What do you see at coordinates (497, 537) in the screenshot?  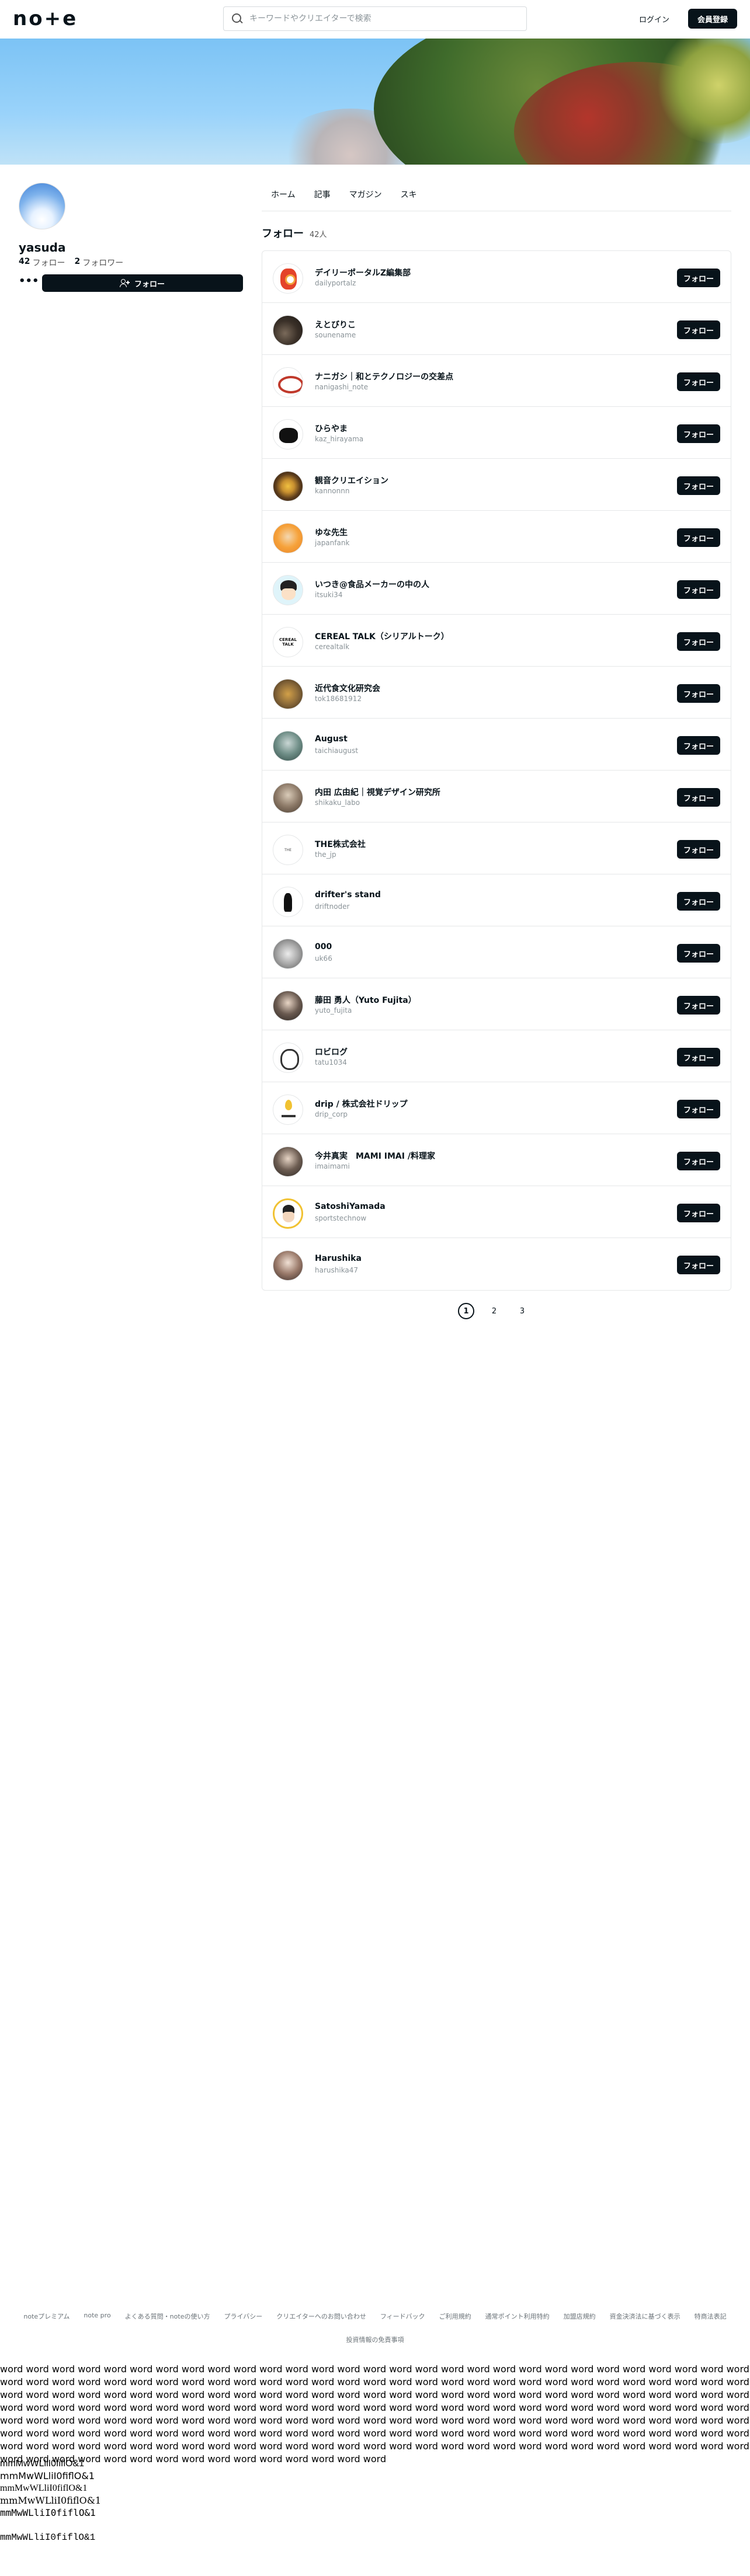 I see `follow-list-item: ゆな先生 japanfank フォロー` at bounding box center [497, 537].